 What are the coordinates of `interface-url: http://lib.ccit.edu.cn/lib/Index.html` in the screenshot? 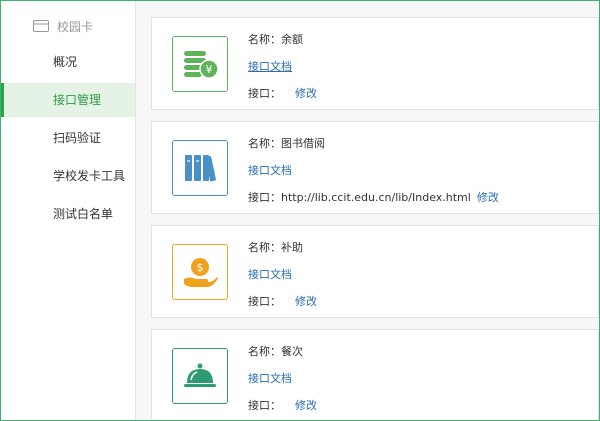 It's located at (376, 197).